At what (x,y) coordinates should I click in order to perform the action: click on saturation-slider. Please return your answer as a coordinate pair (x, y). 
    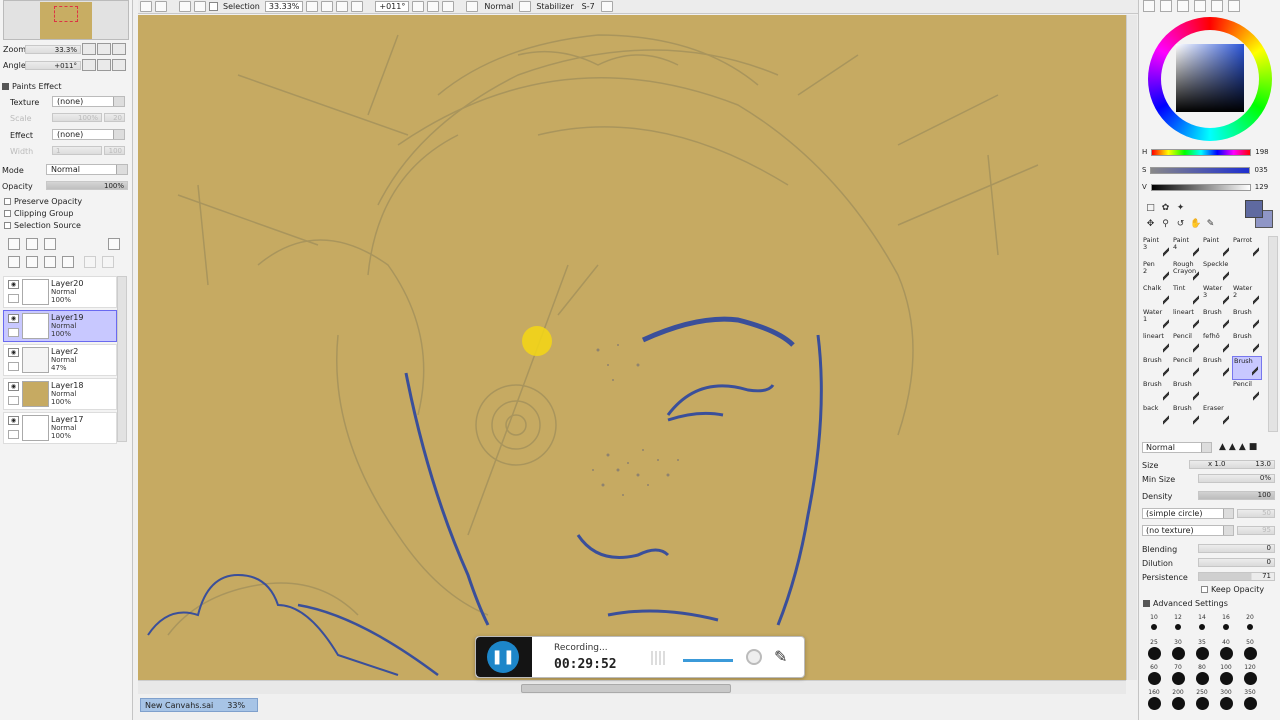
    Looking at the image, I should click on (1200, 170).